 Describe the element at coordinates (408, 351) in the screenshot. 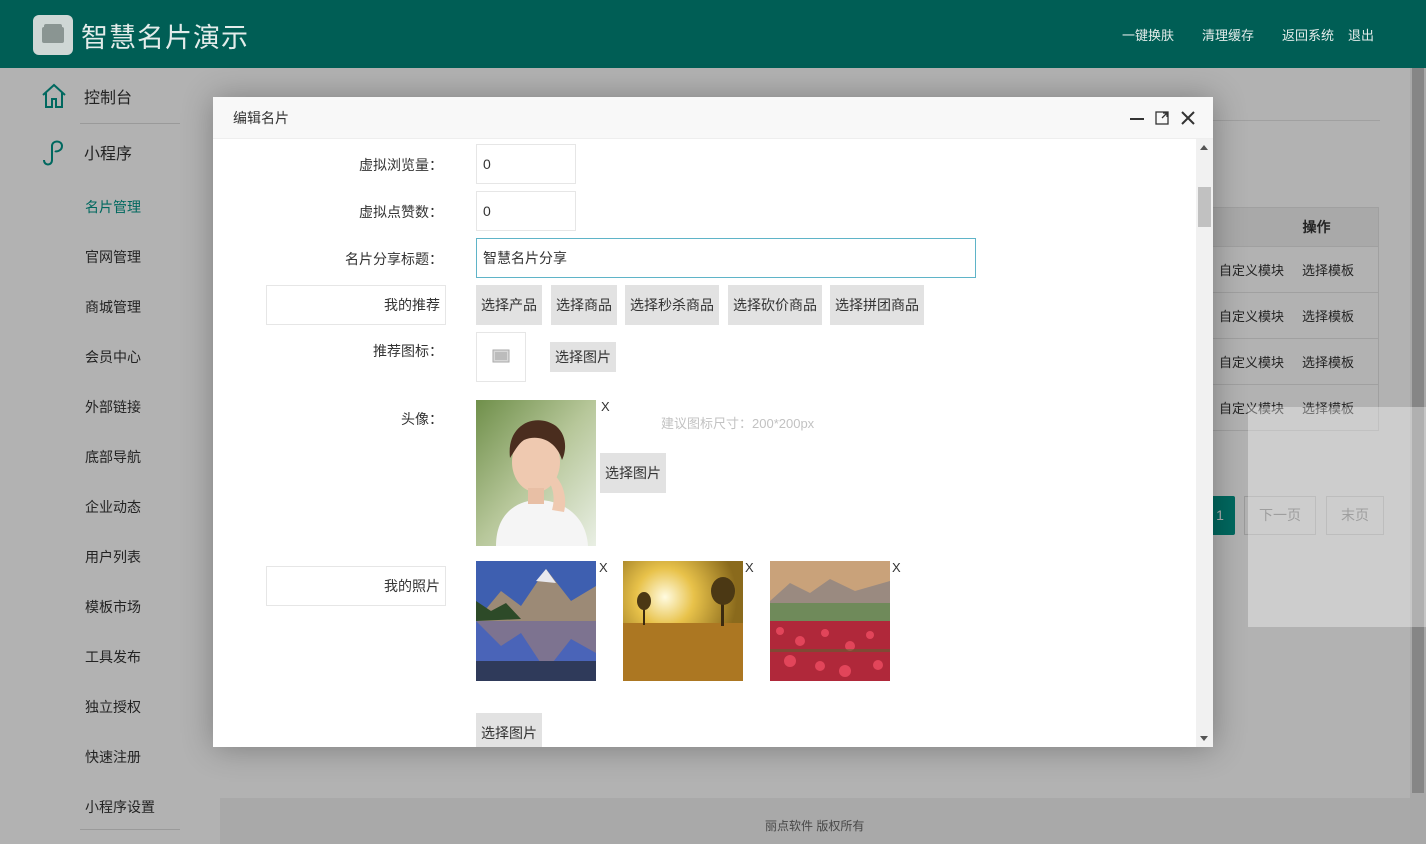

I see `recommend-icon-label: 推荐图标：` at that location.